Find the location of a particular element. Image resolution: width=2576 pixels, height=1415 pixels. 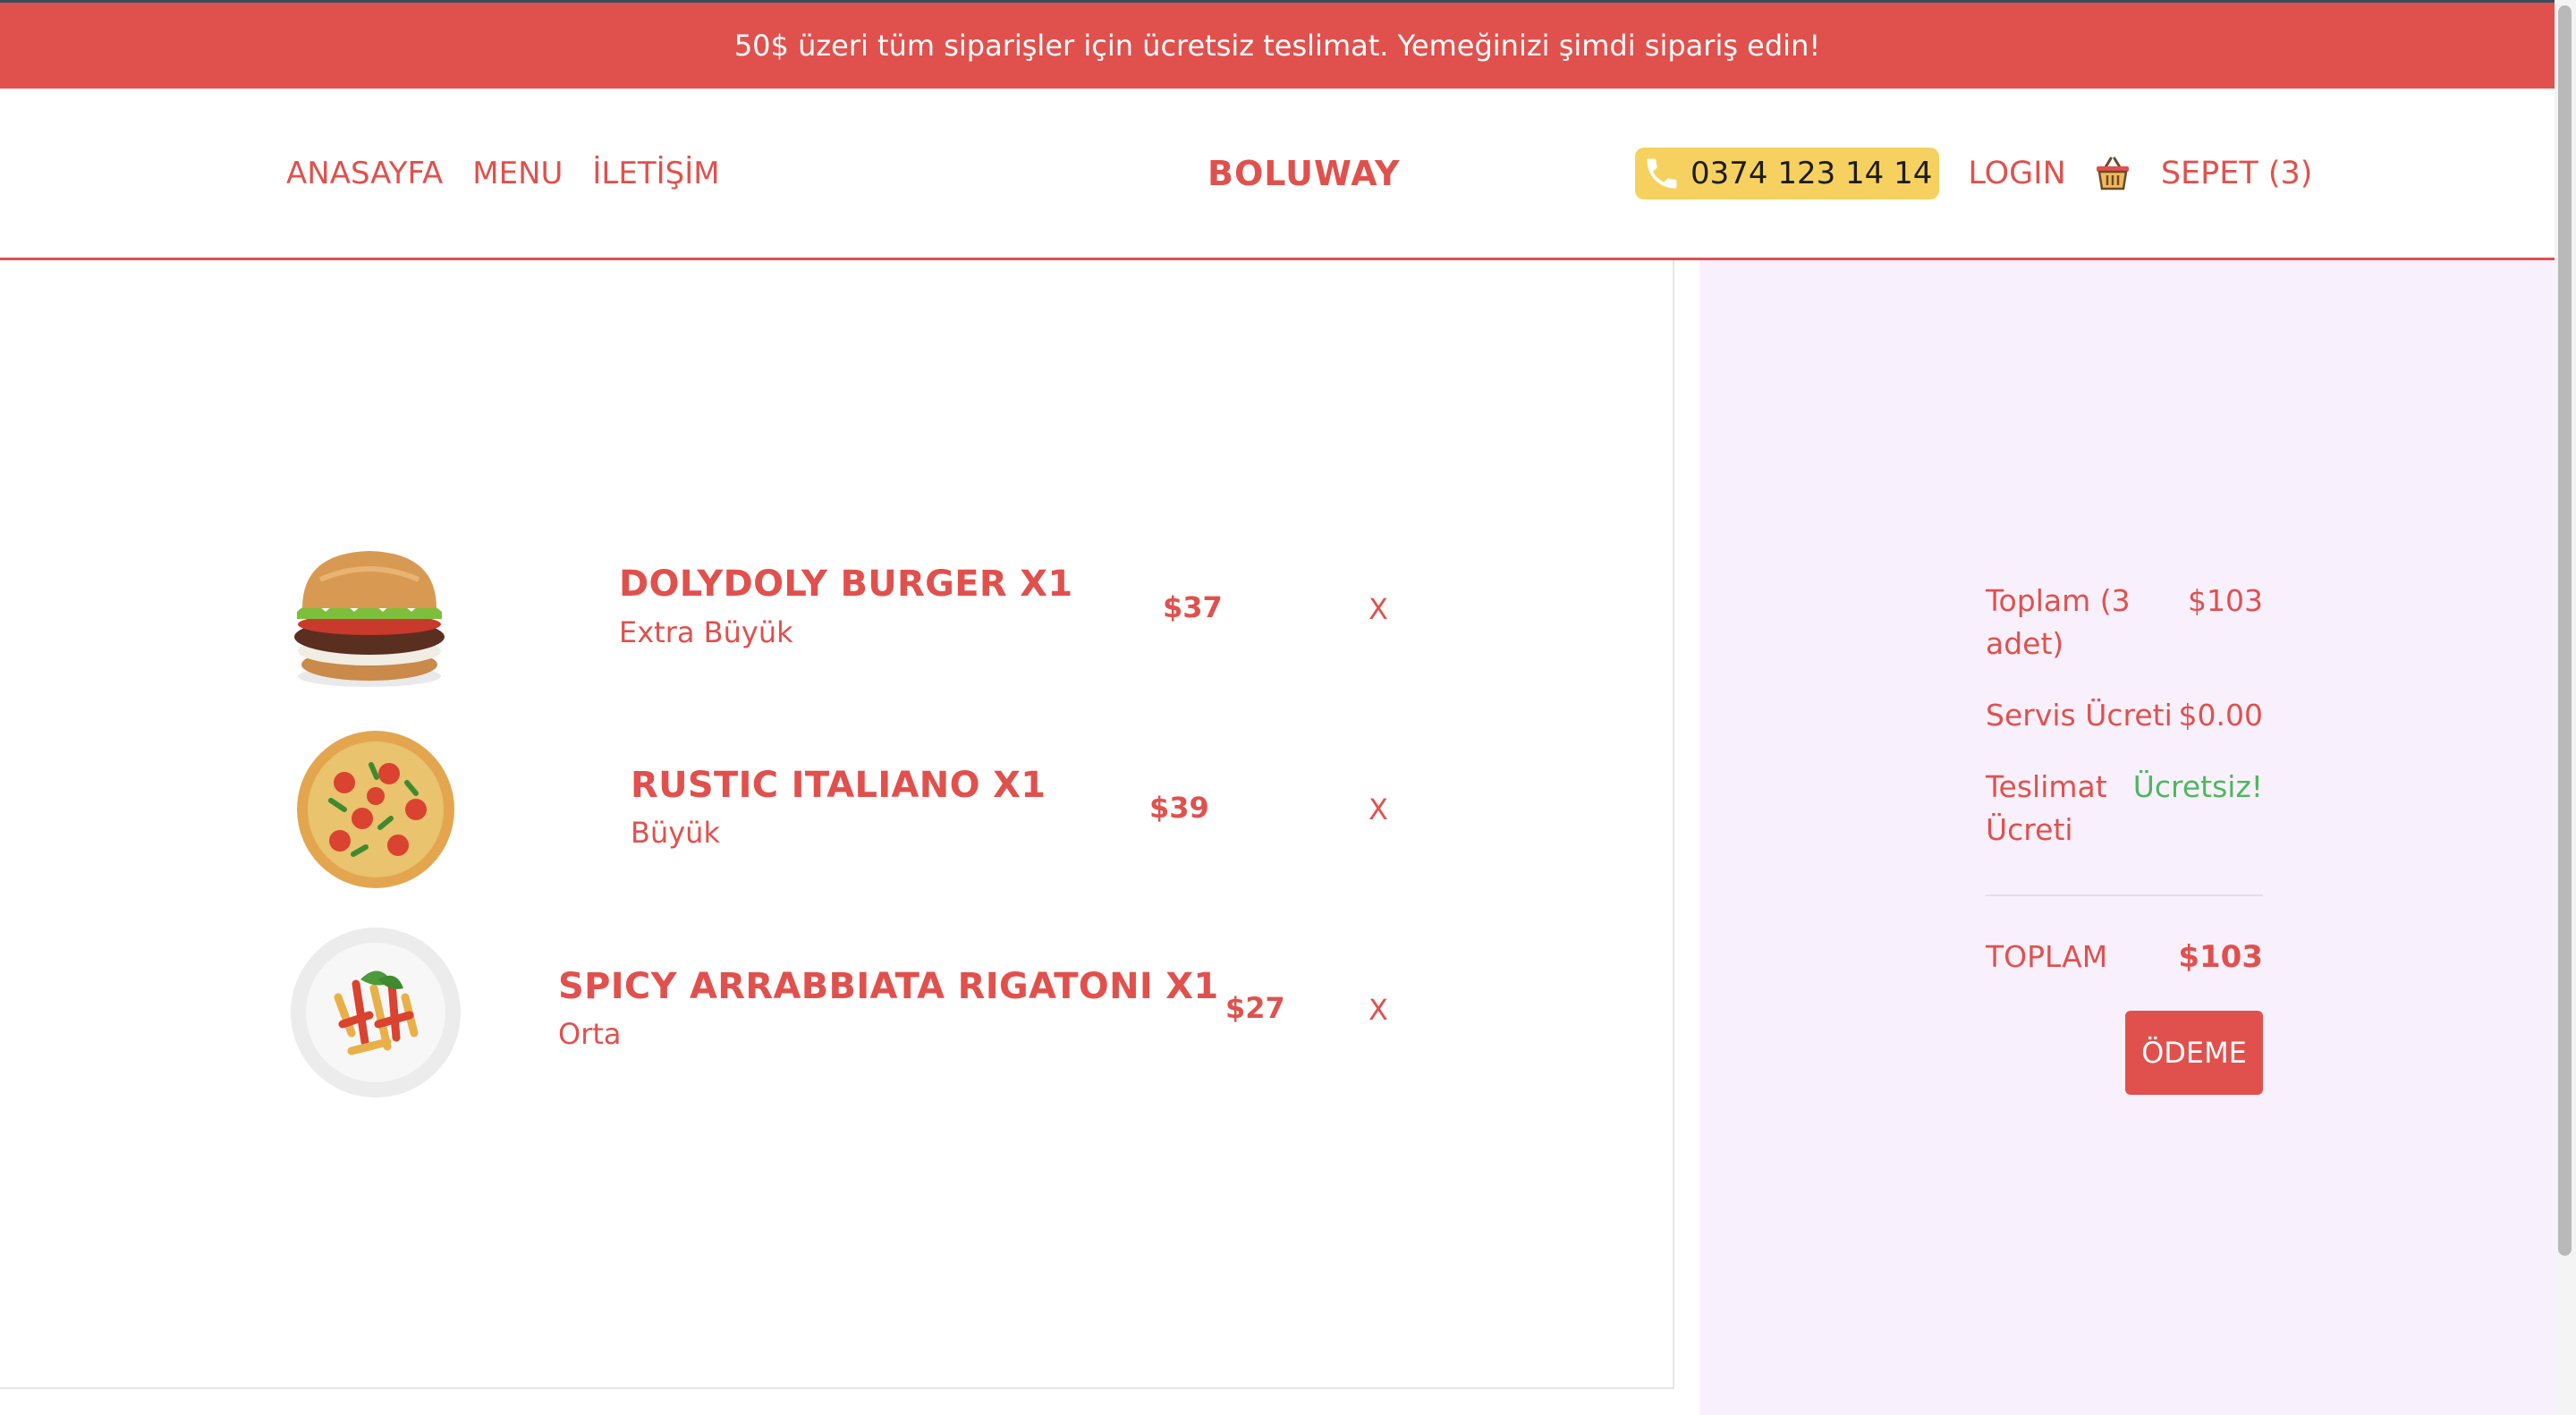

subtotal-value: $103 is located at coordinates (2225, 600).